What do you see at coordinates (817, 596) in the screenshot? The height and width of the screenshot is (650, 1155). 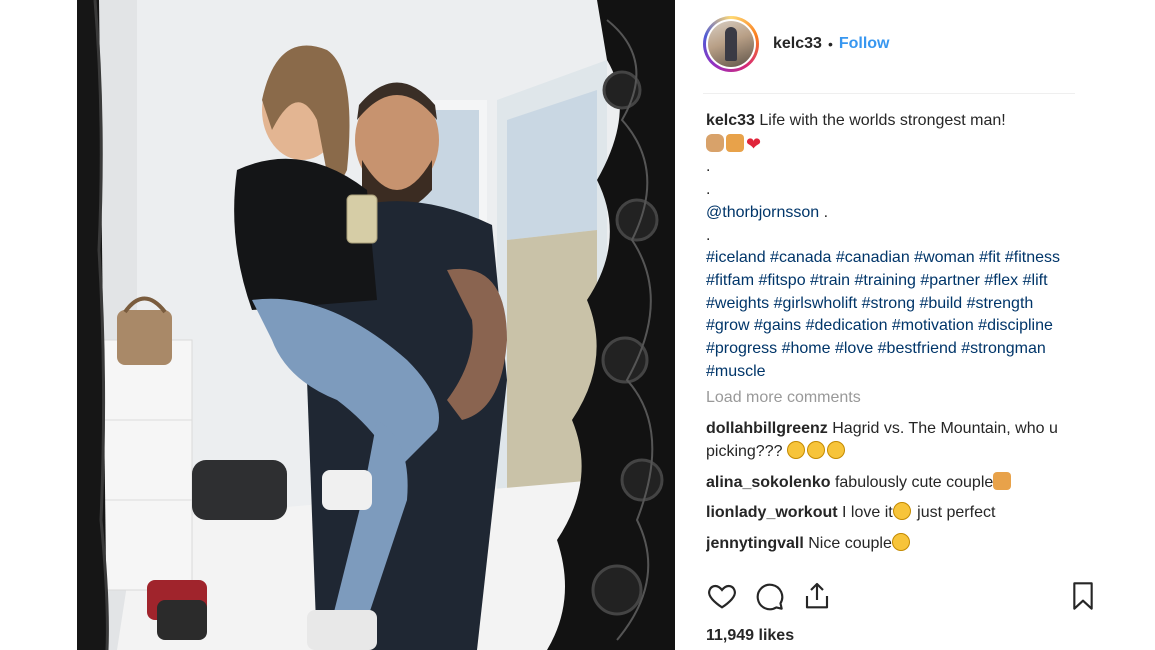 I see `share-icon` at bounding box center [817, 596].